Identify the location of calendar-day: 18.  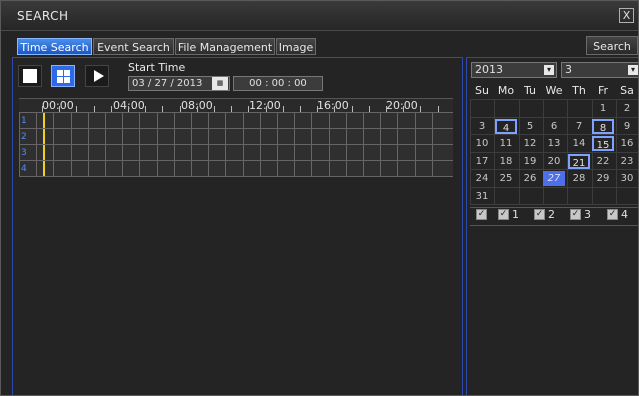
(506, 161).